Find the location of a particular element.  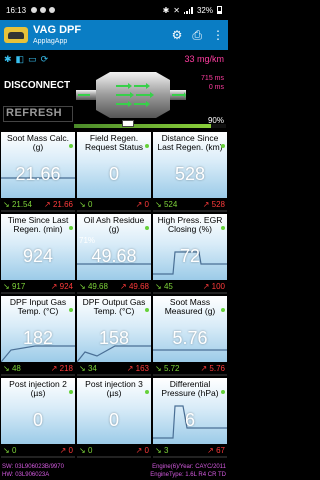

tile-min: ↘ 524 is located at coordinates (166, 204).